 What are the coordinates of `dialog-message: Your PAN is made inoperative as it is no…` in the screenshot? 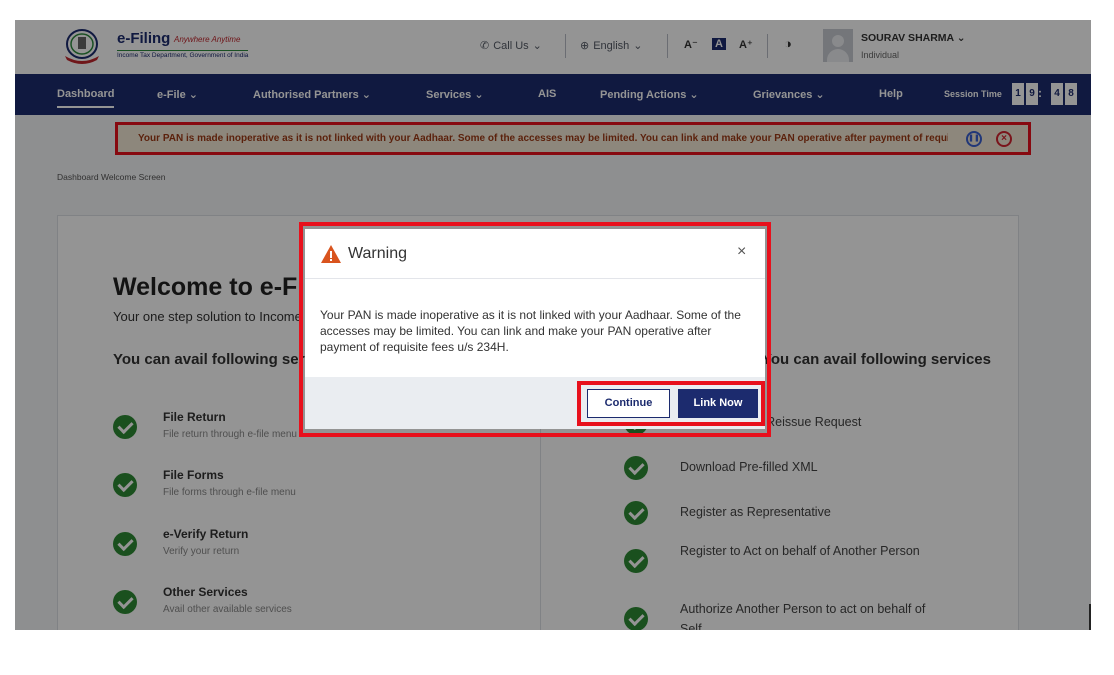 It's located at (530, 331).